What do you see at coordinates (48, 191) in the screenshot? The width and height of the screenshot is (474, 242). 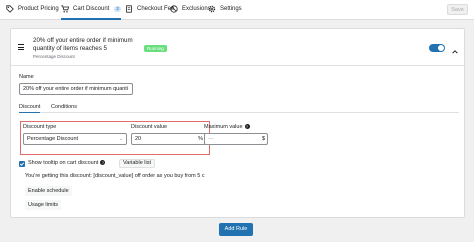 I see `enable-schedule-section: Enable schedule` at bounding box center [48, 191].